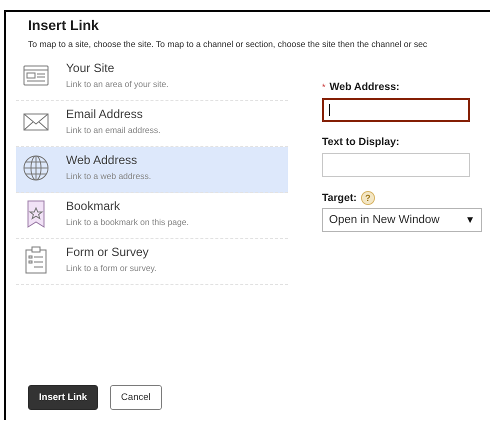  I want to click on link-type-hint: Link to a bookmark on this page., so click(127, 222).